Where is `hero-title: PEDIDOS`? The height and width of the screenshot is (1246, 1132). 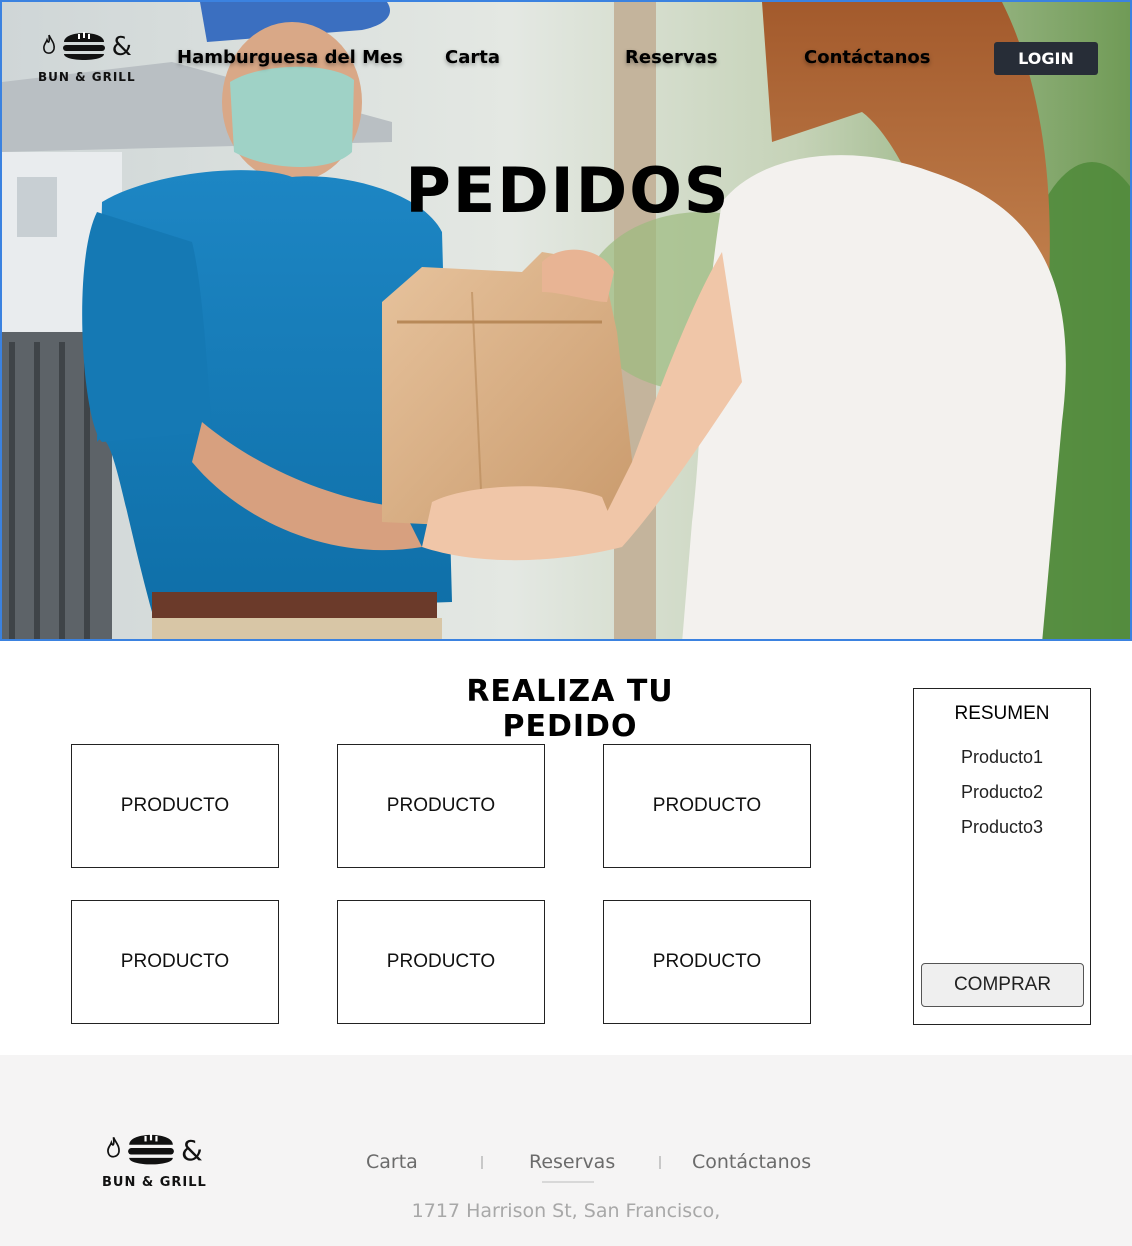 hero-title: PEDIDOS is located at coordinates (568, 190).